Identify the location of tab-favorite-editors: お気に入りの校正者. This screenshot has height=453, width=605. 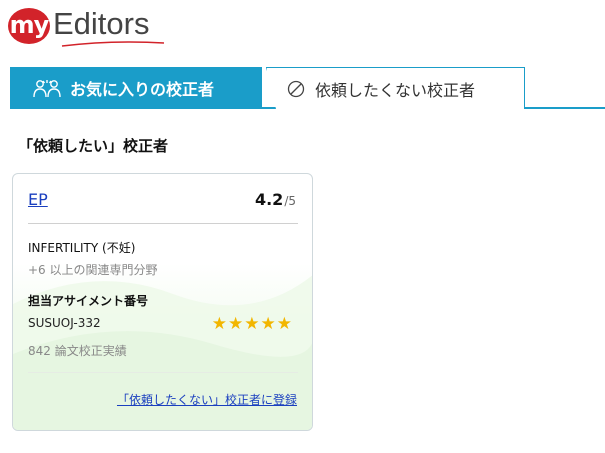
(136, 88).